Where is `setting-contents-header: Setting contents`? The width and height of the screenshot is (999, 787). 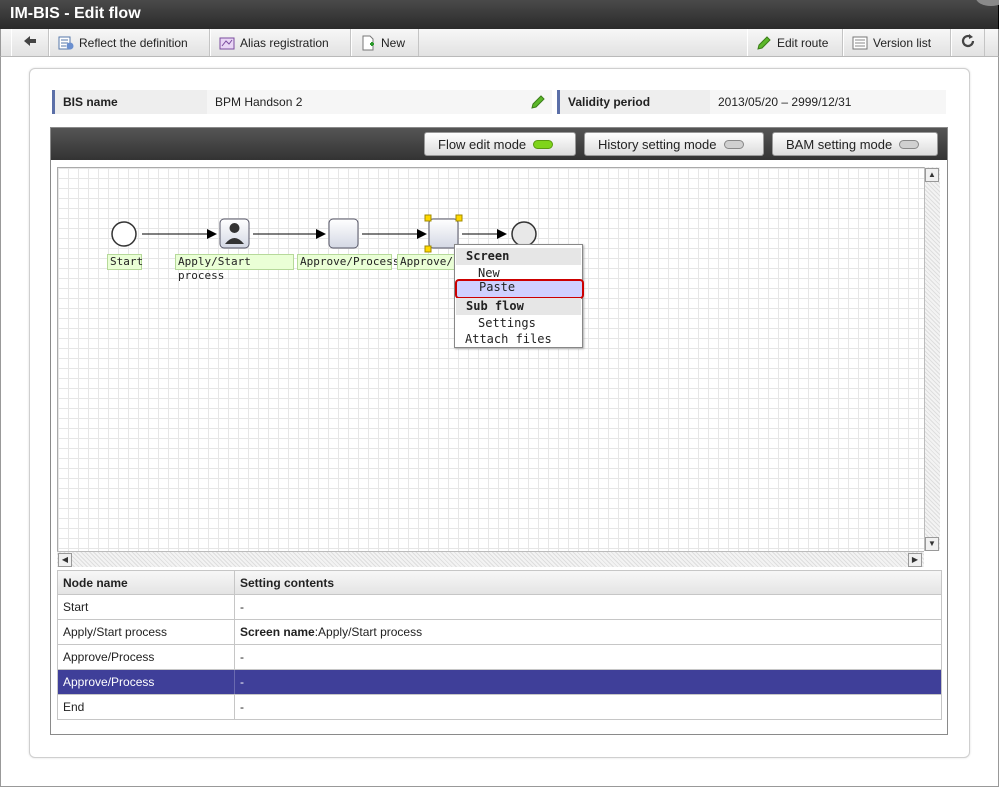 setting-contents-header: Setting contents is located at coordinates (287, 583).